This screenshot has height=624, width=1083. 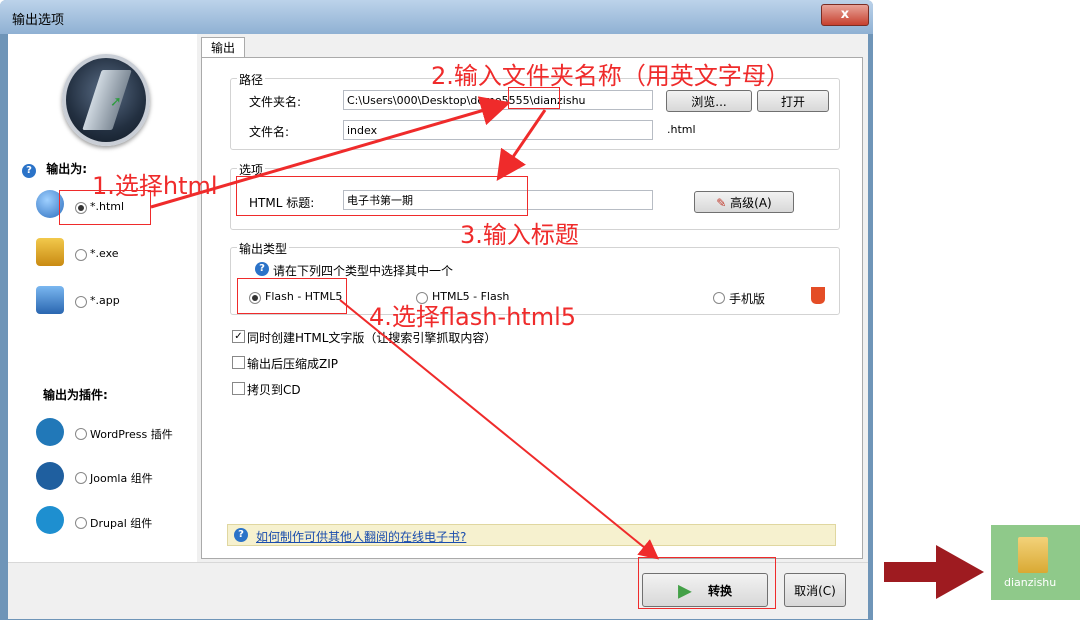 I want to click on result-arrow-icon, so click(x=934, y=572).